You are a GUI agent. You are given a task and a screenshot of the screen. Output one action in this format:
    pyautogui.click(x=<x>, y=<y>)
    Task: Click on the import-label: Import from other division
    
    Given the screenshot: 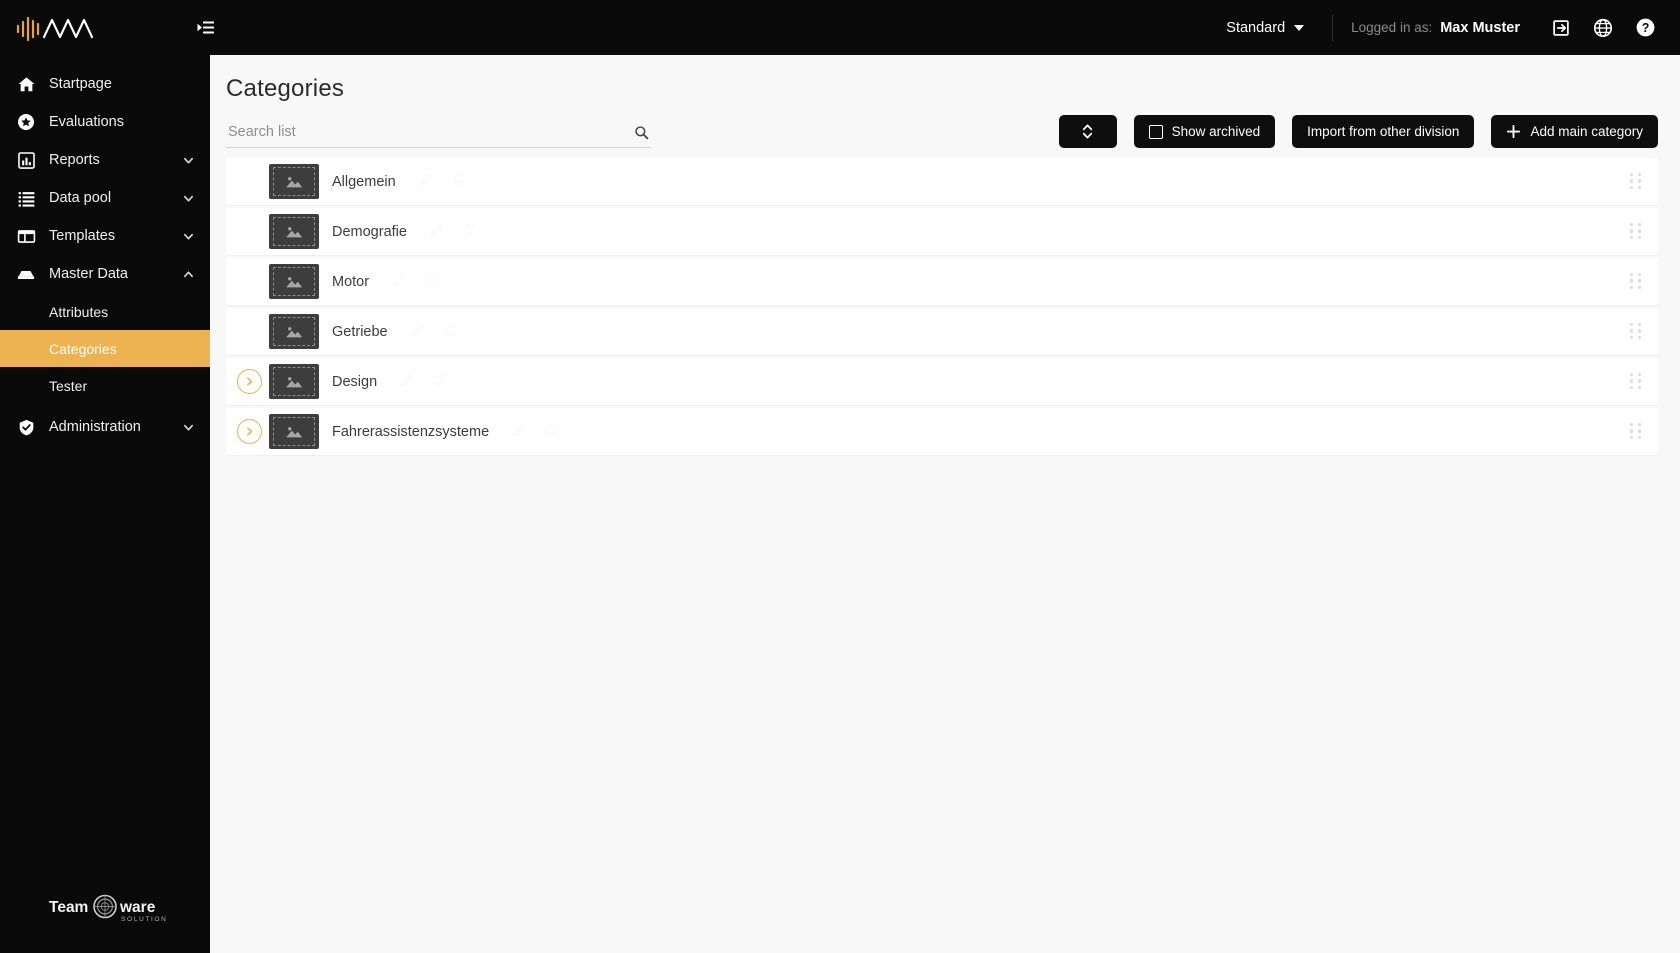 What is the action you would take?
    pyautogui.click(x=1383, y=131)
    